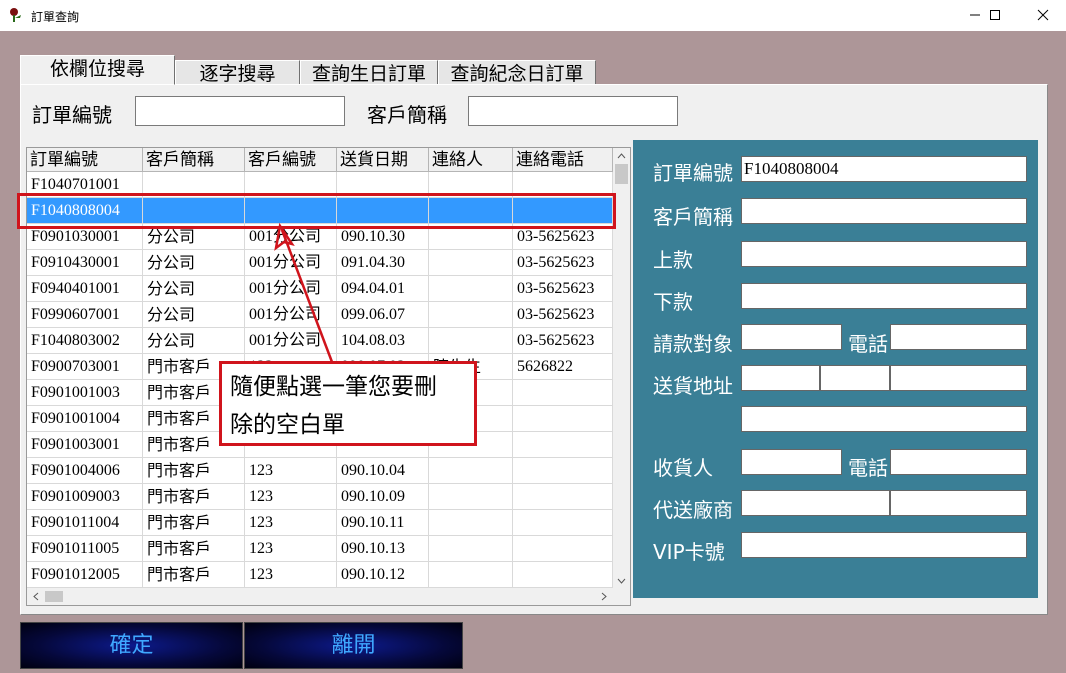 The height and width of the screenshot is (673, 1066). Describe the element at coordinates (868, 344) in the screenshot. I see `detail-billing-phone-label: 電話` at that location.